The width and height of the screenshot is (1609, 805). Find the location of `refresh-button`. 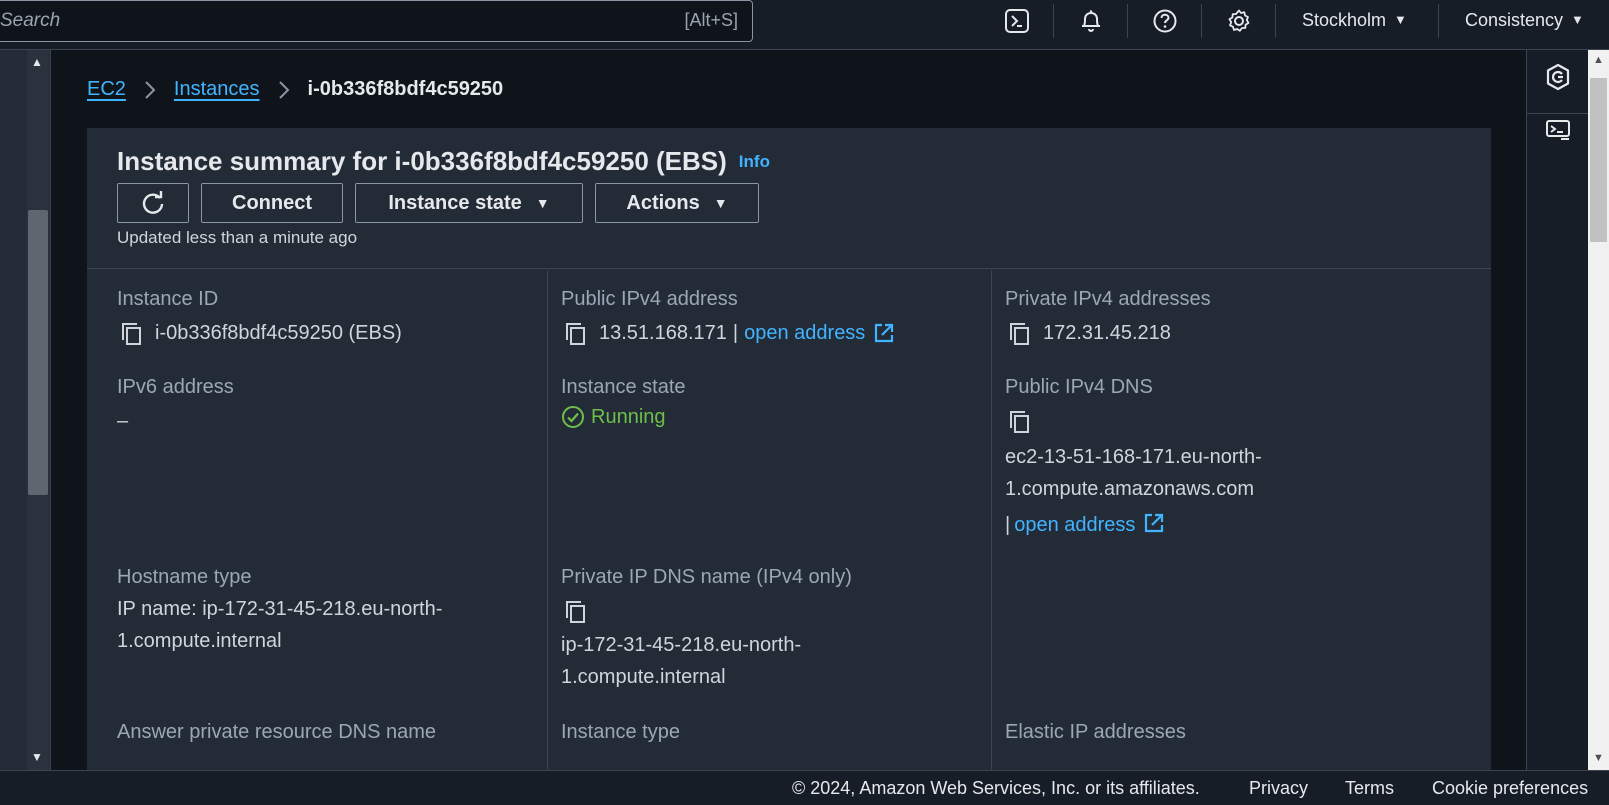

refresh-button is located at coordinates (153, 203).